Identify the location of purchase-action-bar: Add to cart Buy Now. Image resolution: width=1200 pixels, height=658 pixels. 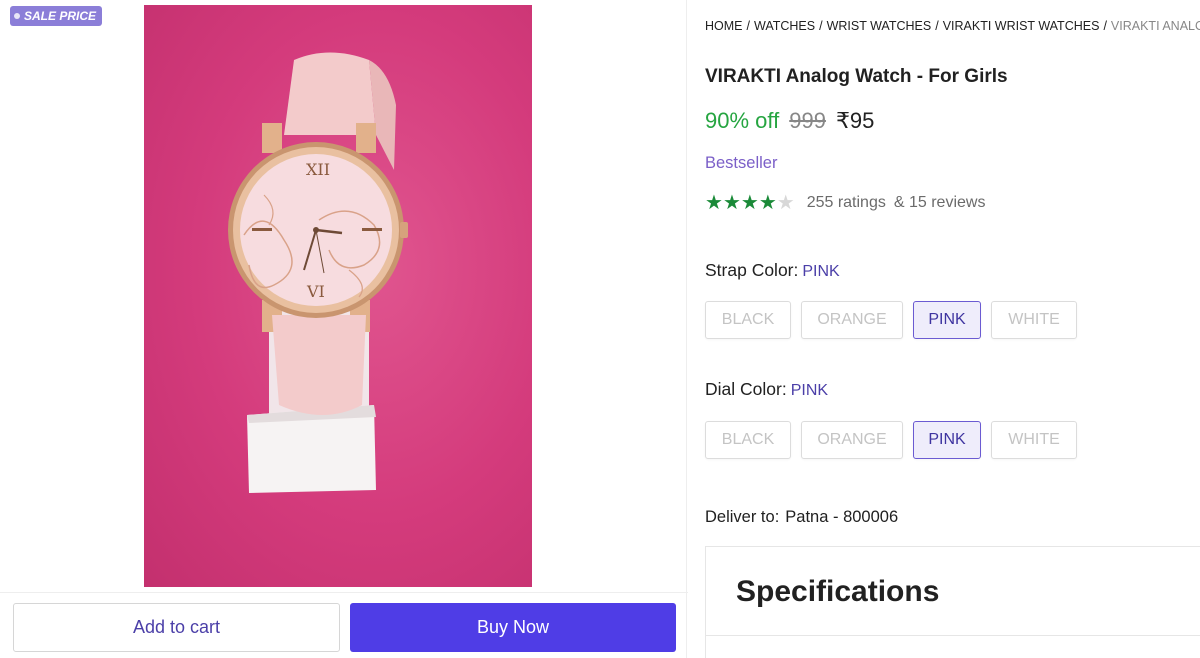
(344, 625).